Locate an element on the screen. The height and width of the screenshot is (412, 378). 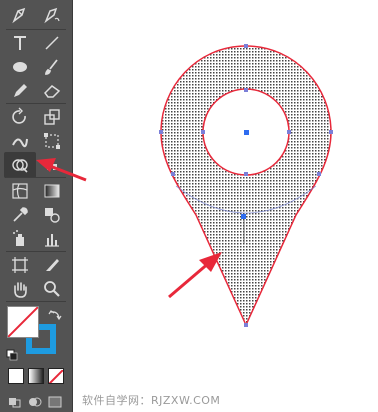
zoom-tool-button is located at coordinates (52, 289).